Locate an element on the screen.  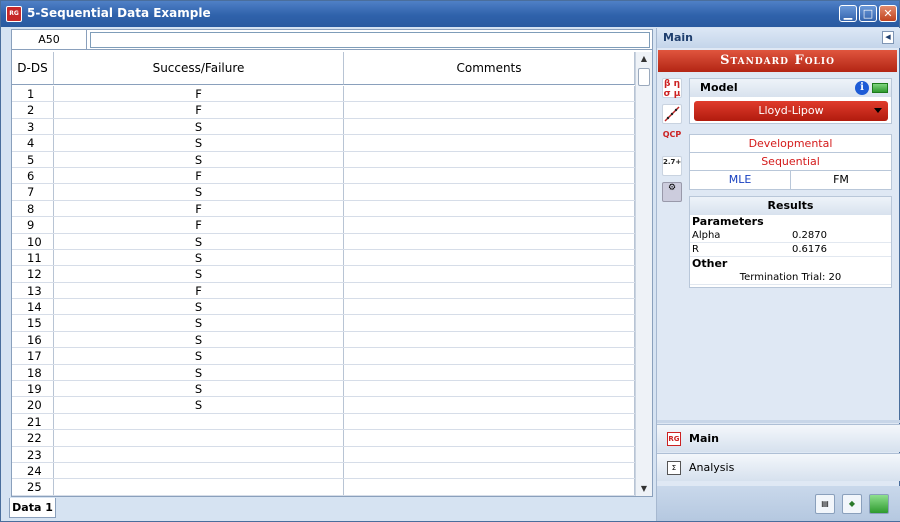
setting-mle: MLE is located at coordinates (740, 180).